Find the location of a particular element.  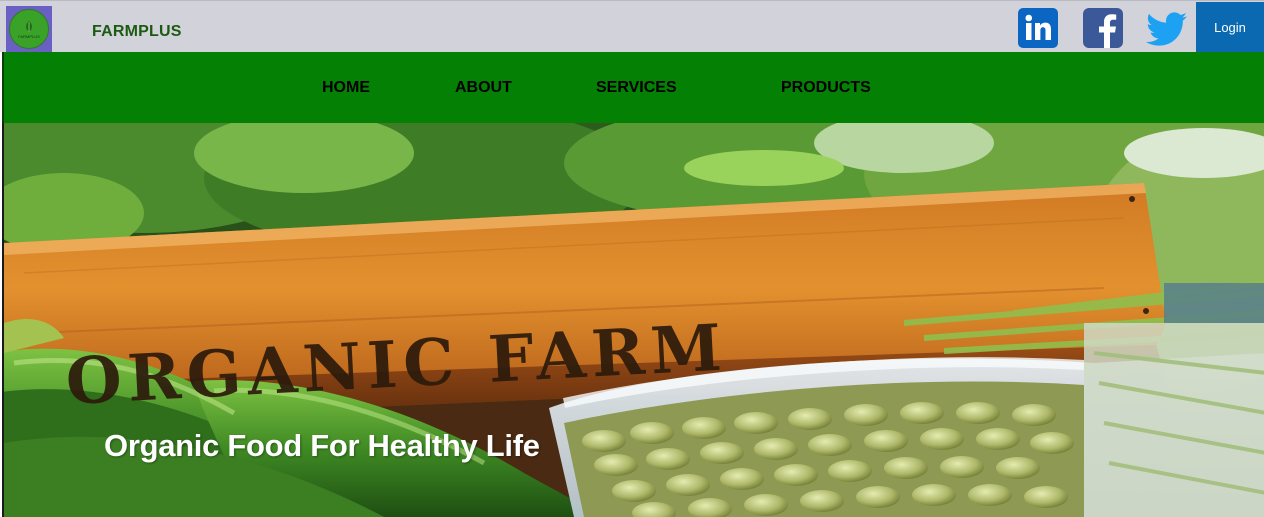

top-bar: FARMPLUS FARMPLUS Login is located at coordinates (632, 26).